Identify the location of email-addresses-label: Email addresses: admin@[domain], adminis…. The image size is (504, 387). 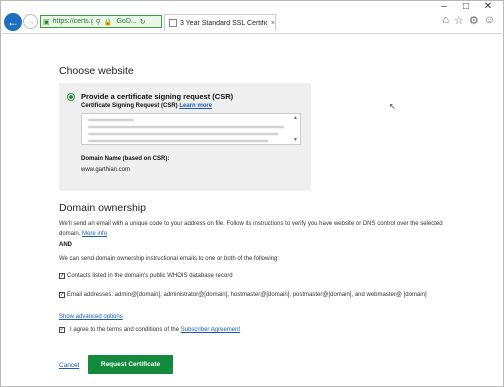
(247, 295).